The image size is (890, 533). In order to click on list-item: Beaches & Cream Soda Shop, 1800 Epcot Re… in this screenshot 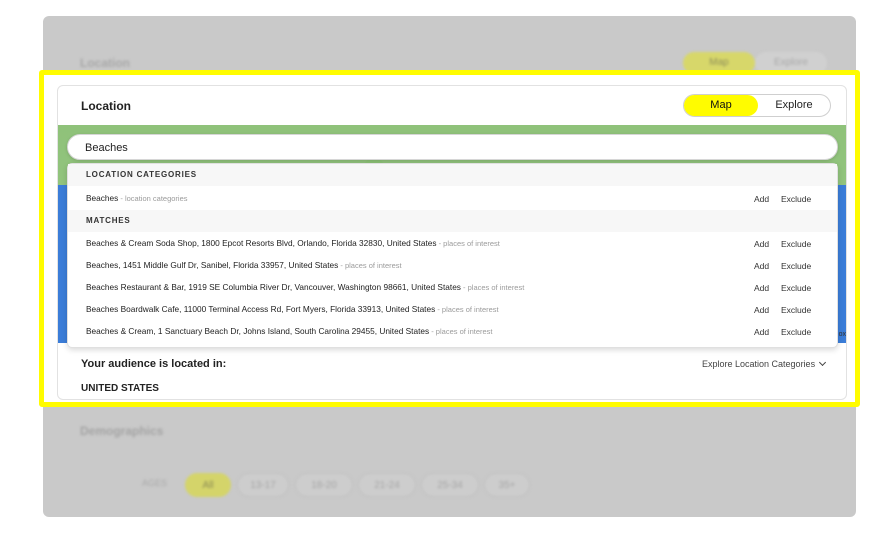, I will do `click(452, 244)`.